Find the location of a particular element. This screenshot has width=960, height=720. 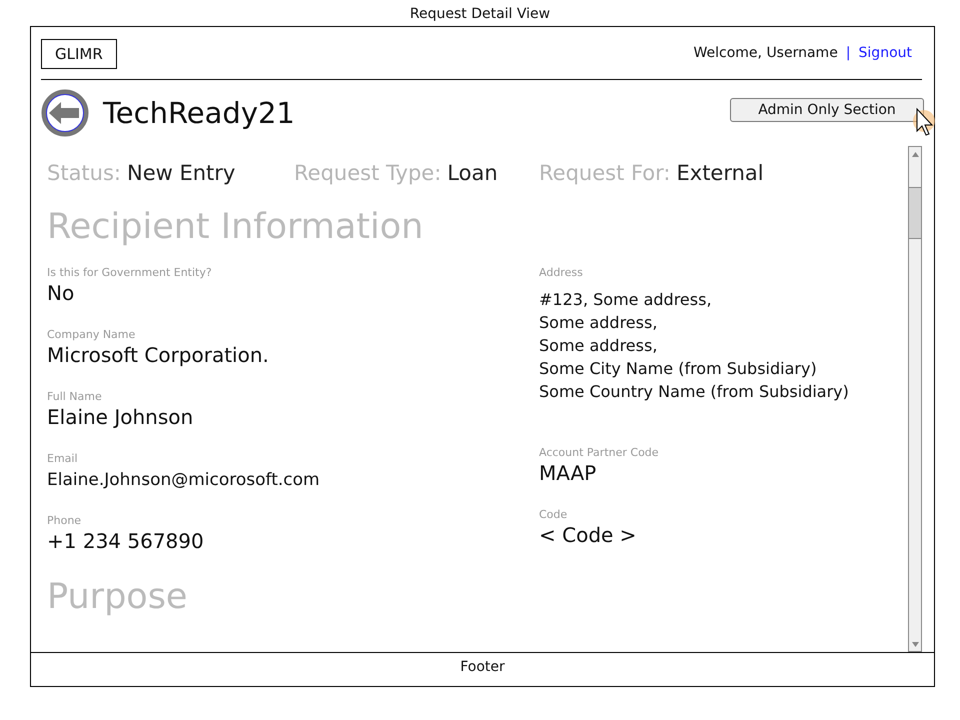

field-value: Elaine.Johnson@micorosoft.com is located at coordinates (184, 480).